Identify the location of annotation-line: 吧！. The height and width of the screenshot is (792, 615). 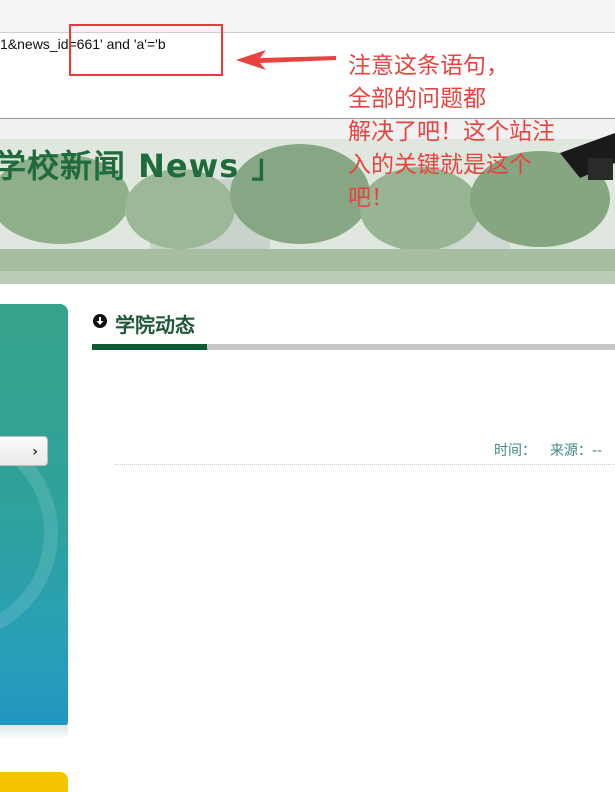
(371, 198).